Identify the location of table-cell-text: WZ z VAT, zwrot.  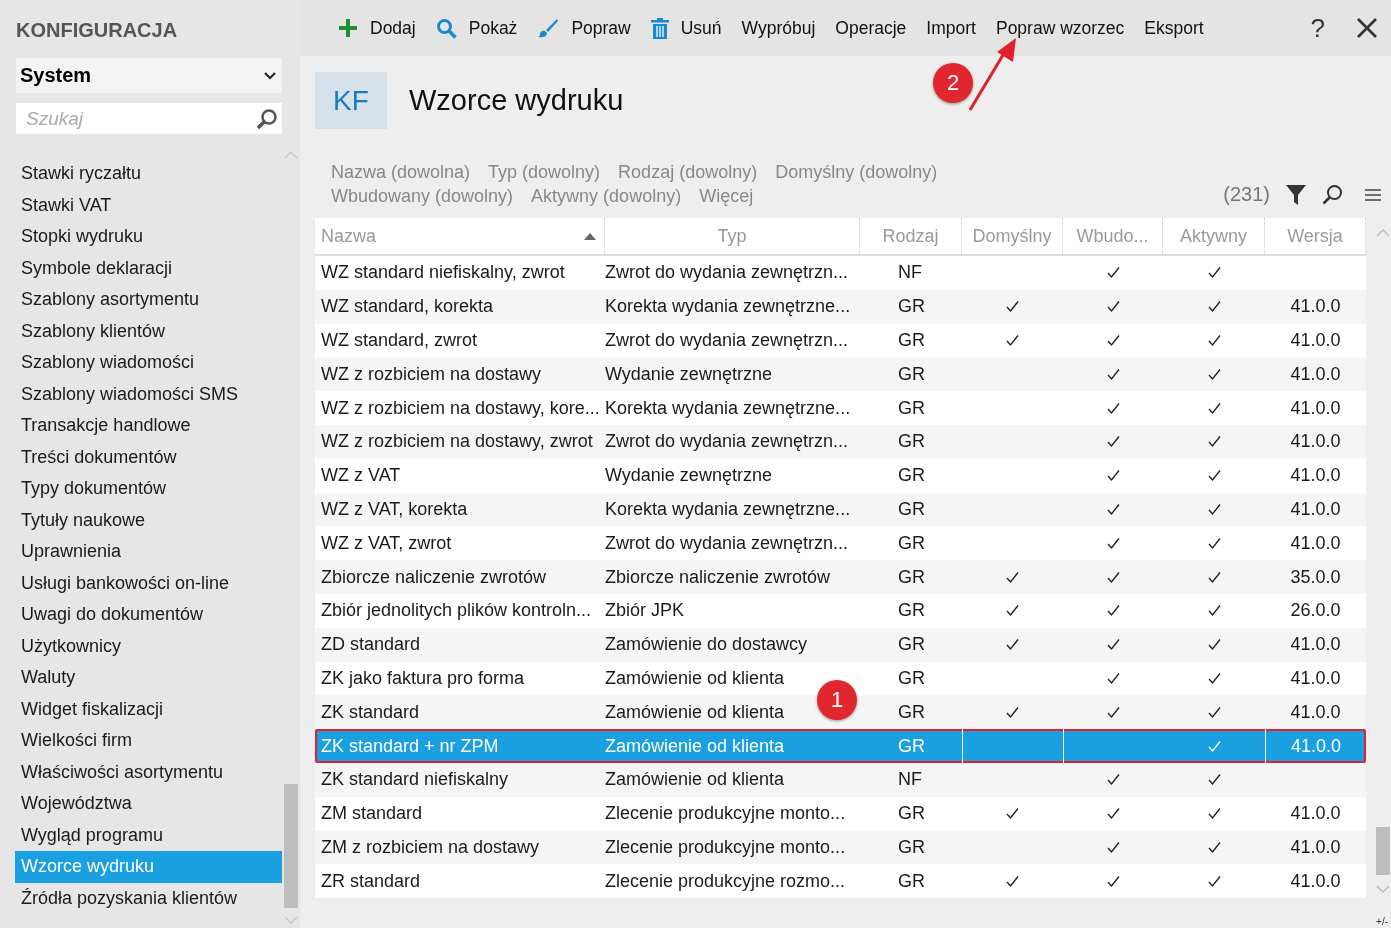
(386, 543).